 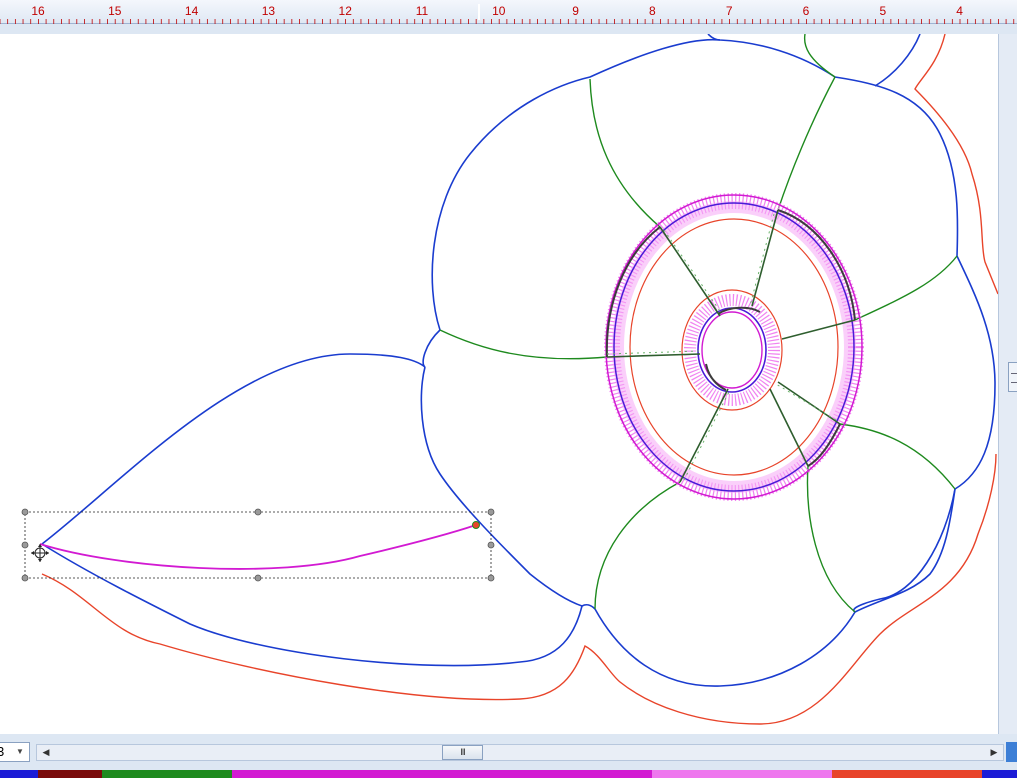 What do you see at coordinates (15, 752) in the screenshot?
I see `zoom-dropdown: 3 ▼` at bounding box center [15, 752].